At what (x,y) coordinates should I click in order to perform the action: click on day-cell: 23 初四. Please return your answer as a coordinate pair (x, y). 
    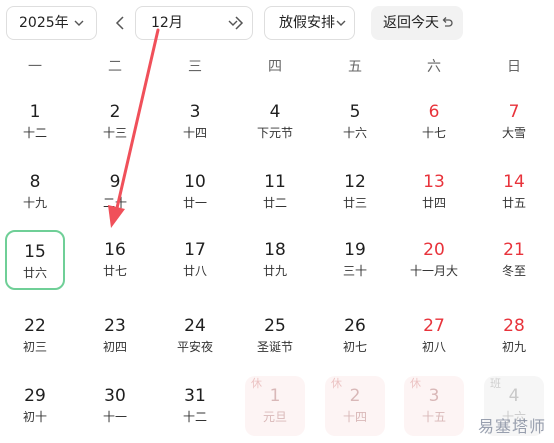
    Looking at the image, I should click on (115, 336).